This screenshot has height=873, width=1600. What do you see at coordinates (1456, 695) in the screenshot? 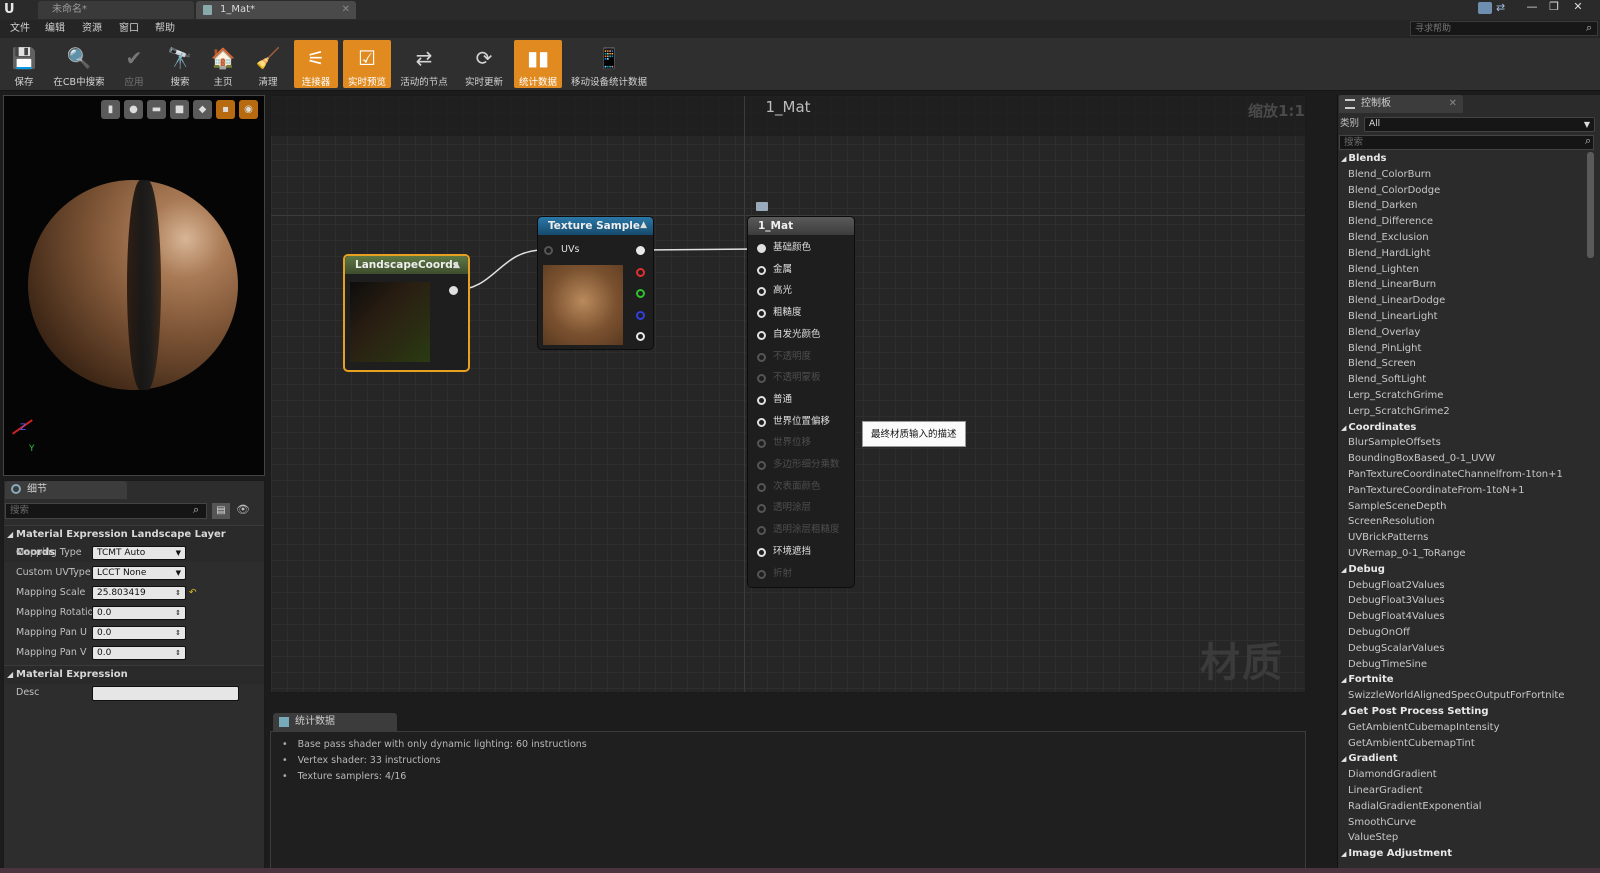
I see `palette-item: SwizzleWorldAlignedSpecOutputForFortnite` at bounding box center [1456, 695].